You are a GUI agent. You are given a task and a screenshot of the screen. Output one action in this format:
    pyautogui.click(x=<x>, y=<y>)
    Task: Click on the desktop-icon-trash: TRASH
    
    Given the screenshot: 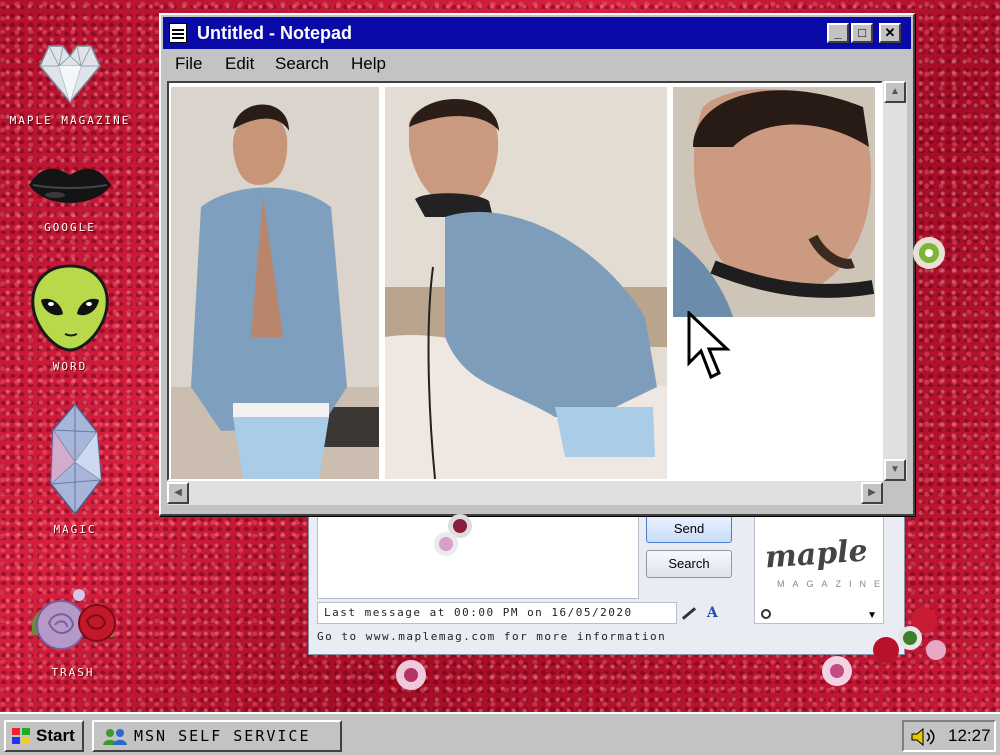 What is the action you would take?
    pyautogui.click(x=73, y=632)
    